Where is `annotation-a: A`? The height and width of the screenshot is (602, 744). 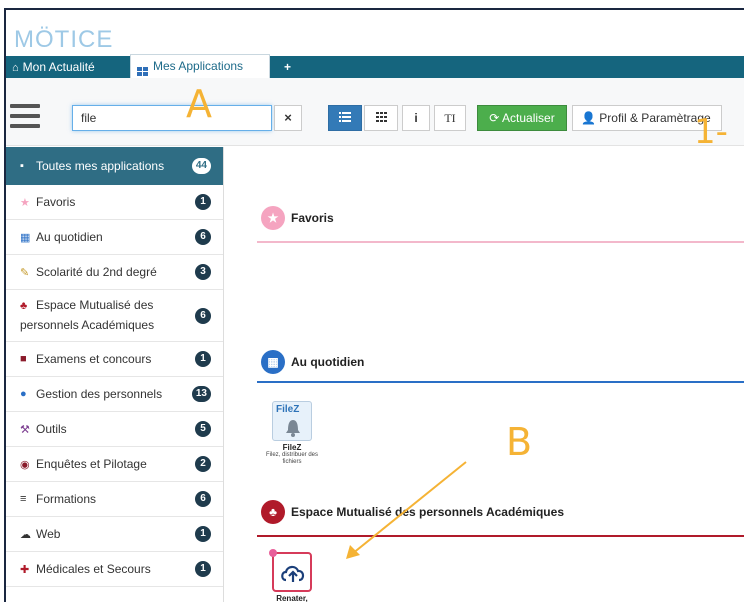
annotation-a: A is located at coordinates (199, 104).